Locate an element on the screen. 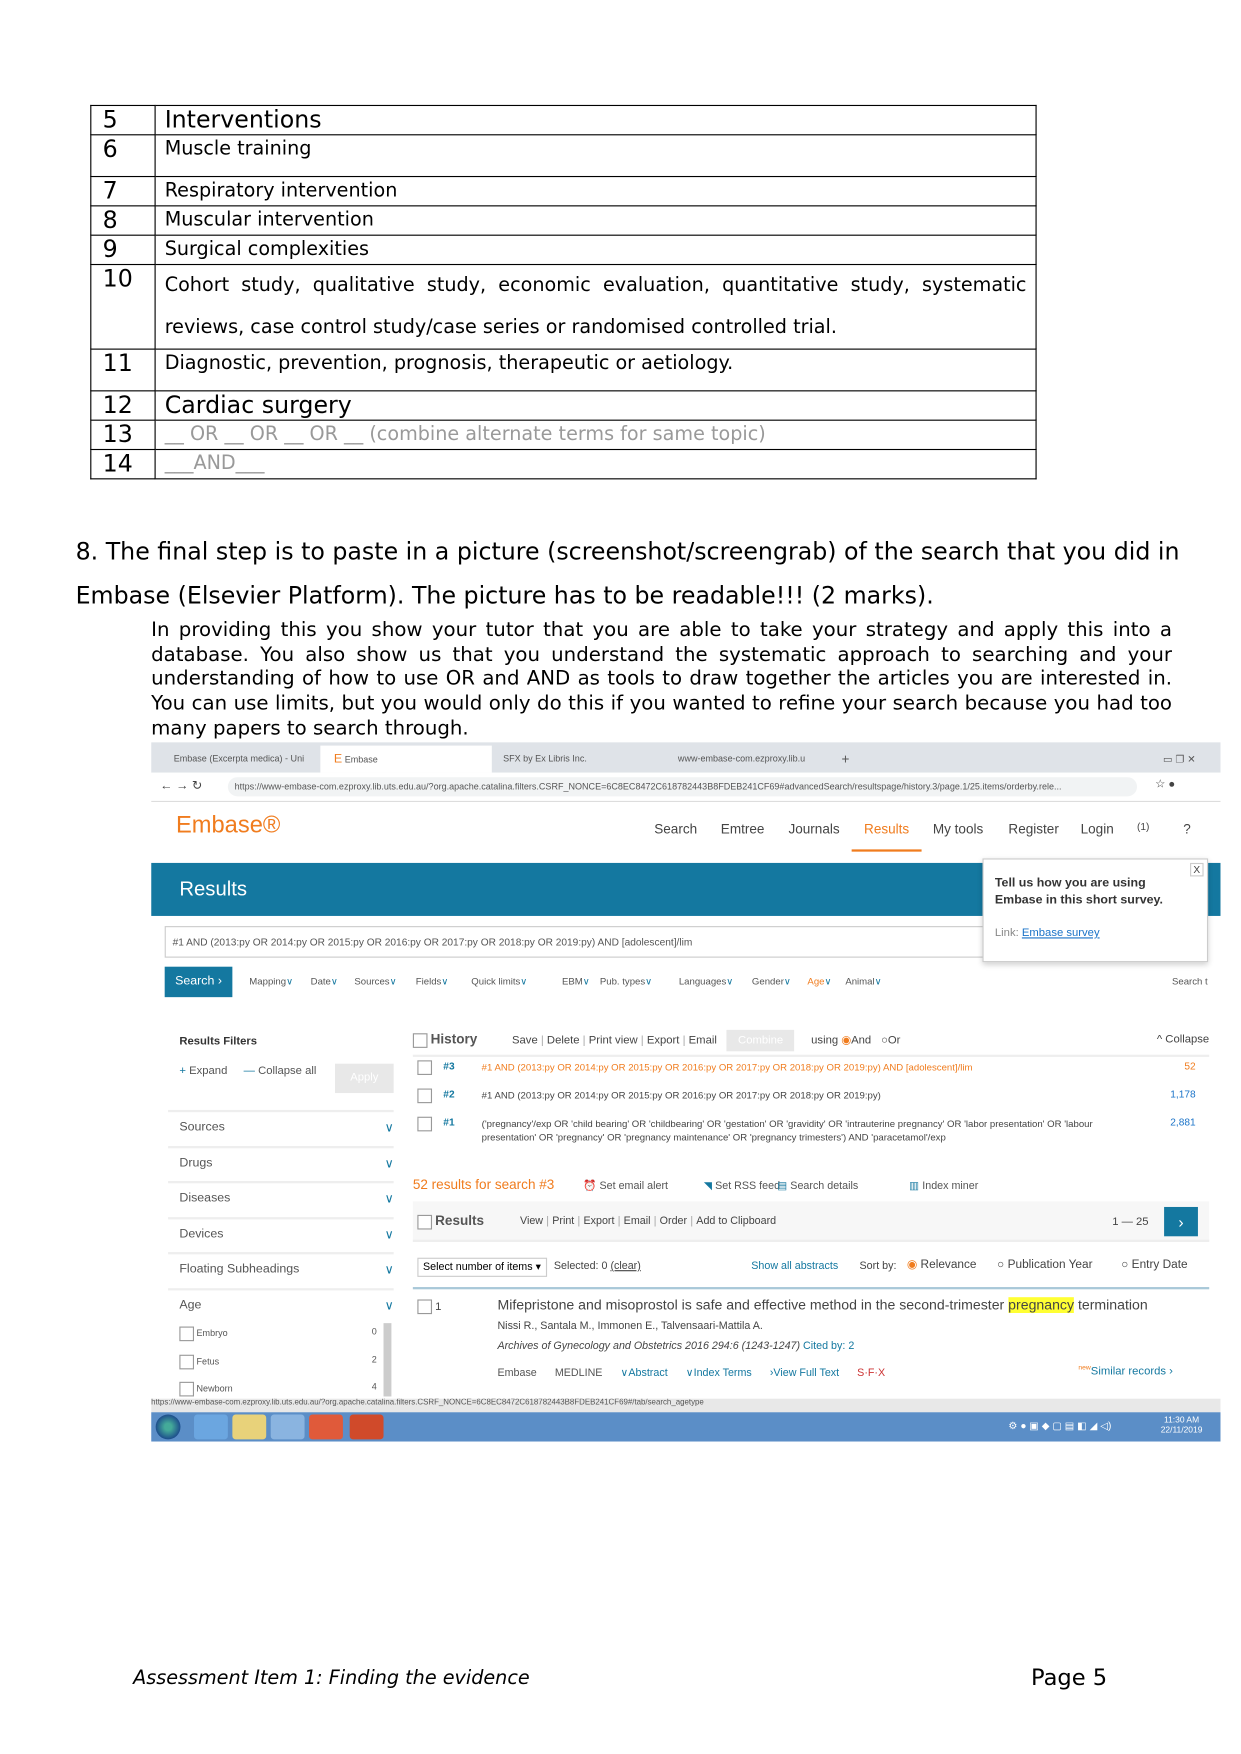  age-filter-item: Fetus 2 is located at coordinates (278, 1361).